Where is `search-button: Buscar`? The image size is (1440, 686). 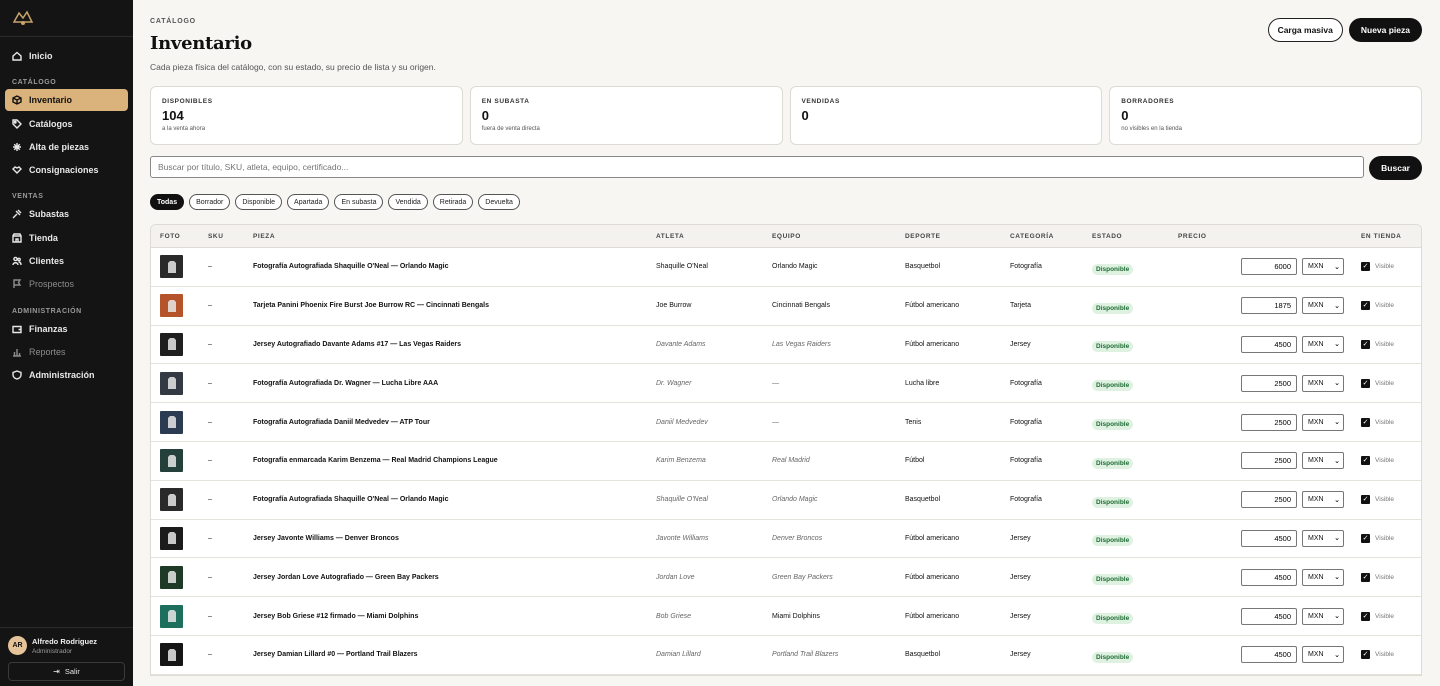 search-button: Buscar is located at coordinates (1395, 168).